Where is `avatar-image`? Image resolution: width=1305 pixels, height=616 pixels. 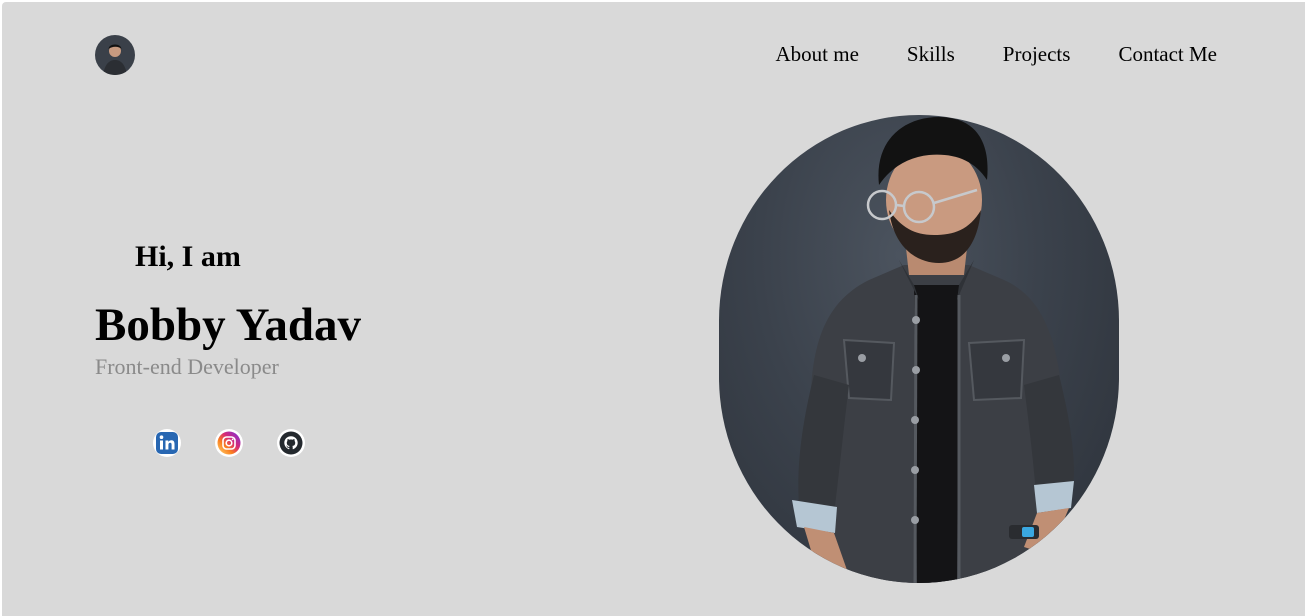 avatar-image is located at coordinates (115, 55).